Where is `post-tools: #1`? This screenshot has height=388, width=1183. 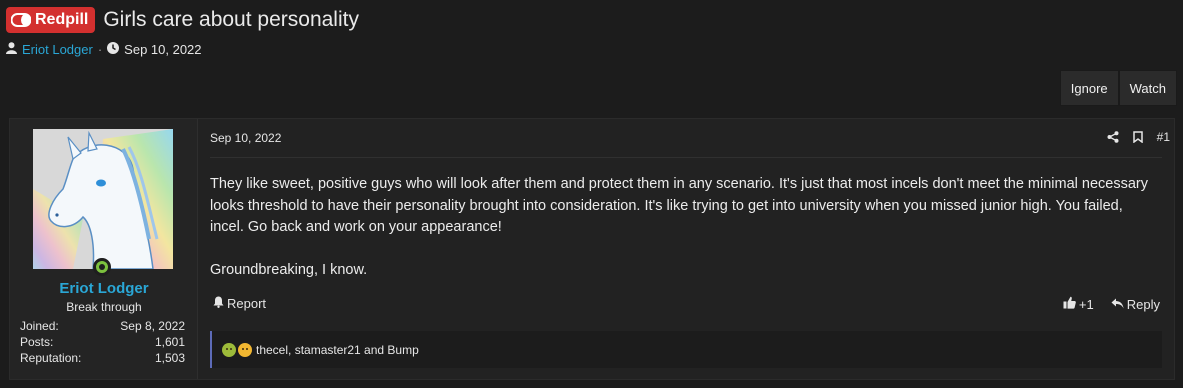 post-tools: #1 is located at coordinates (1138, 137).